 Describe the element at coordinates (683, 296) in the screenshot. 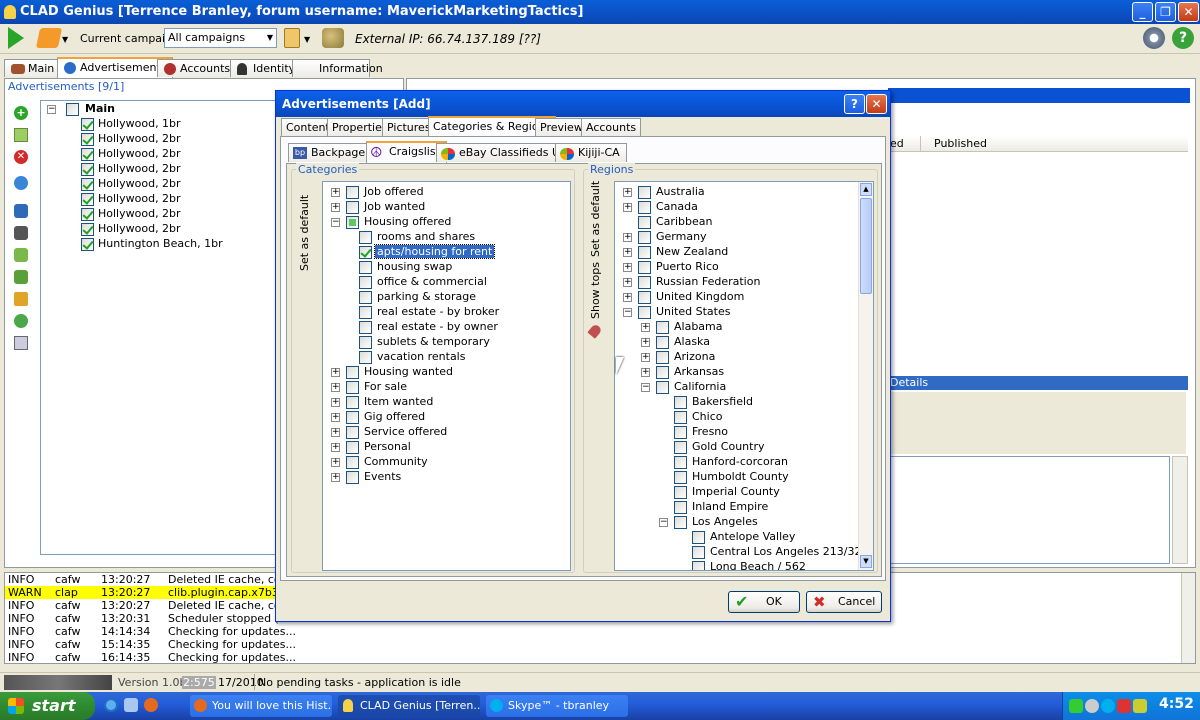

I see `region-item: + United Kingdom` at that location.